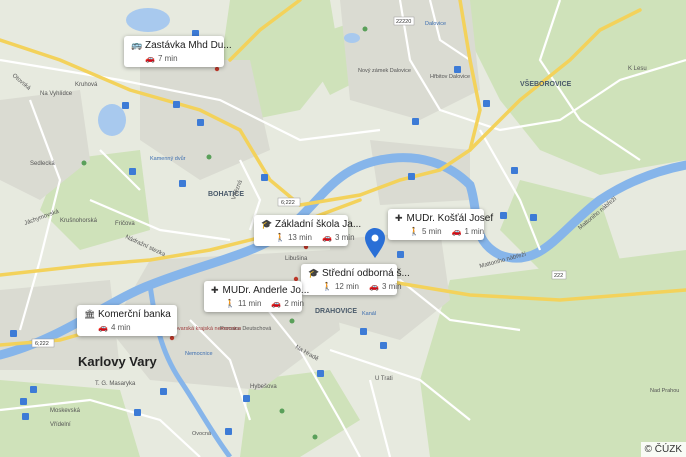 The height and width of the screenshot is (457, 686). I want to click on street-label: U Trati, so click(384, 379).